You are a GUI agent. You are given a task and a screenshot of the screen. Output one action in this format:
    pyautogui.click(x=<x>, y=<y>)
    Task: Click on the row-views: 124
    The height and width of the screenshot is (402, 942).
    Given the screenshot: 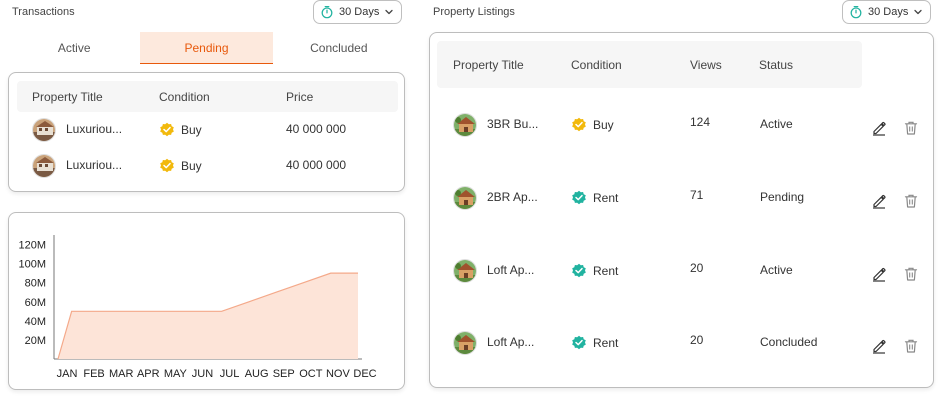 What is the action you would take?
    pyautogui.click(x=700, y=122)
    